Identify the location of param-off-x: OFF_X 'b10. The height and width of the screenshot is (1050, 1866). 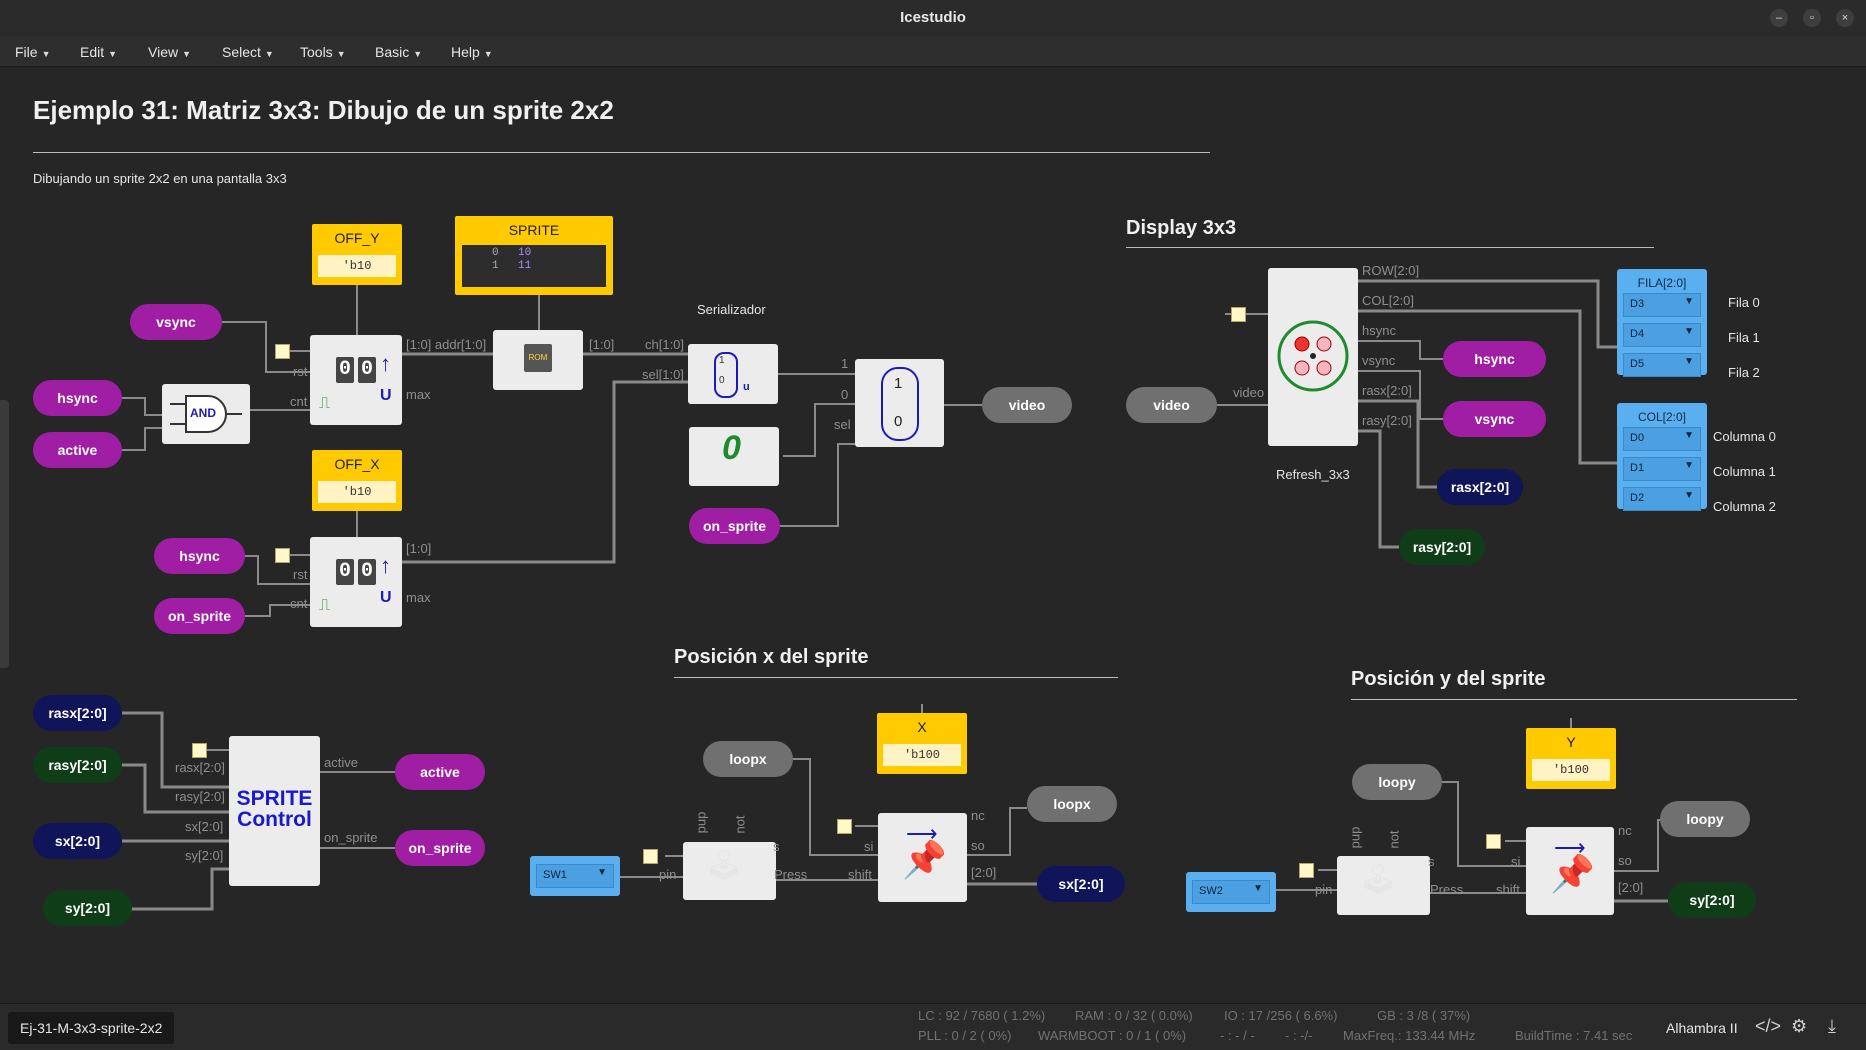
(357, 480).